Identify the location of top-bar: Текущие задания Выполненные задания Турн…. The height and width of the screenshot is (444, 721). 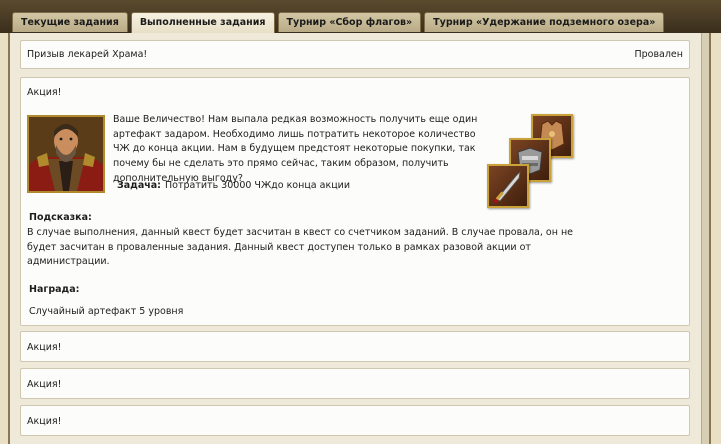
(360, 16).